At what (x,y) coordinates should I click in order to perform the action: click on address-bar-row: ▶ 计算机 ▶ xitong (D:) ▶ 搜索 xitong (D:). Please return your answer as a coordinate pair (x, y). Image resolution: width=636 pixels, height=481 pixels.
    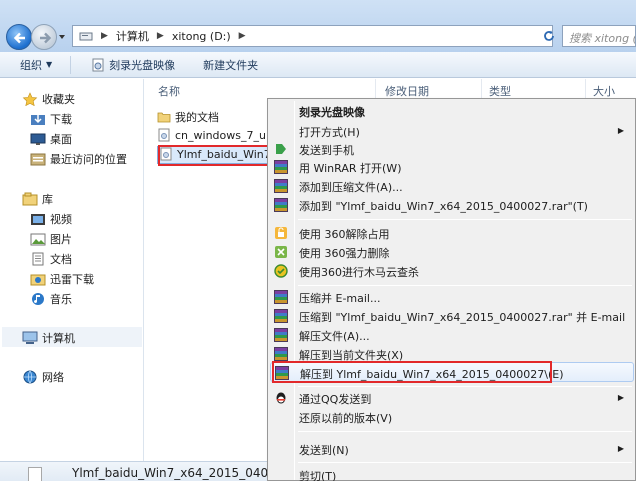
    Looking at the image, I should click on (318, 26).